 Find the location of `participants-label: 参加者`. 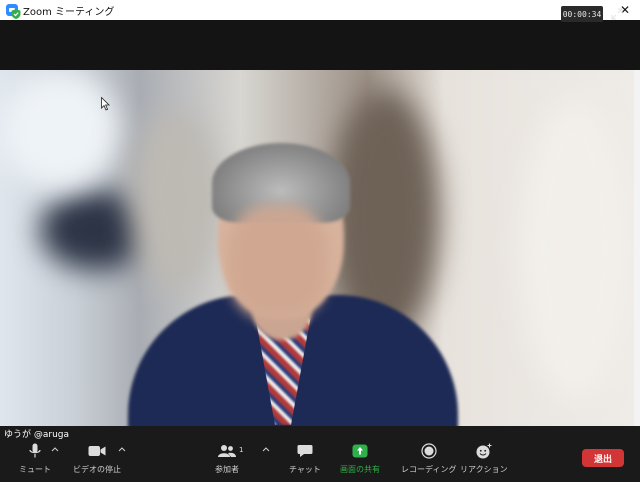

participants-label: 参加者 is located at coordinates (227, 469).